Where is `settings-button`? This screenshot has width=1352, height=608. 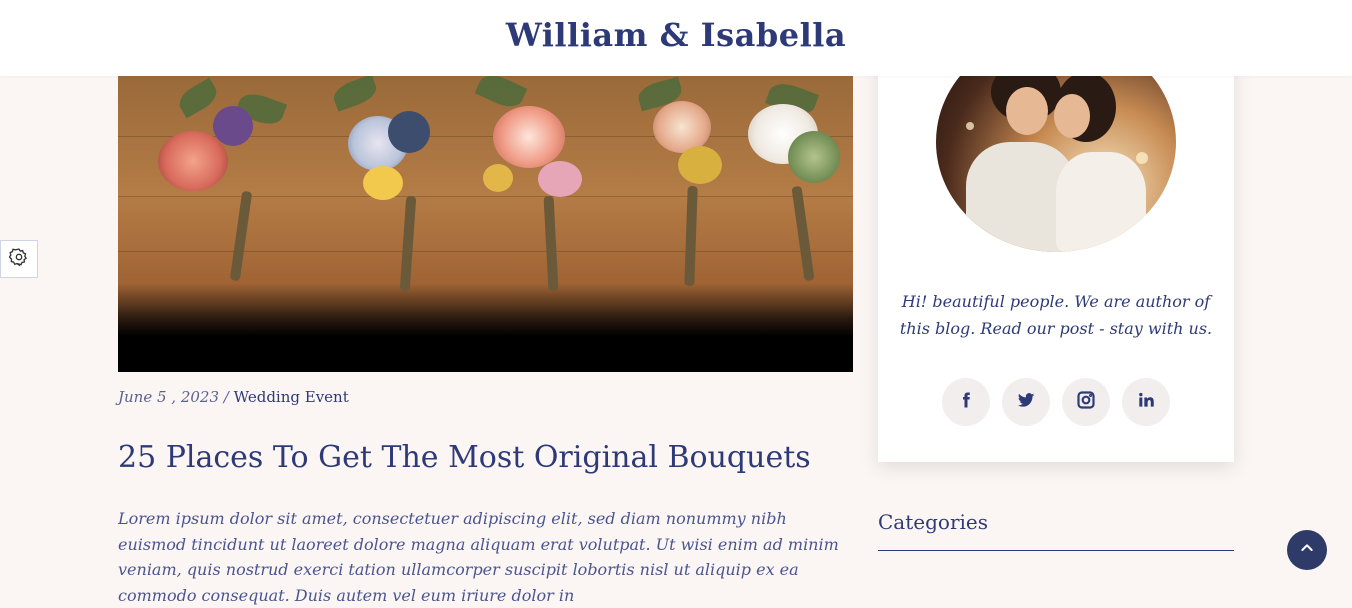
settings-button is located at coordinates (19, 259).